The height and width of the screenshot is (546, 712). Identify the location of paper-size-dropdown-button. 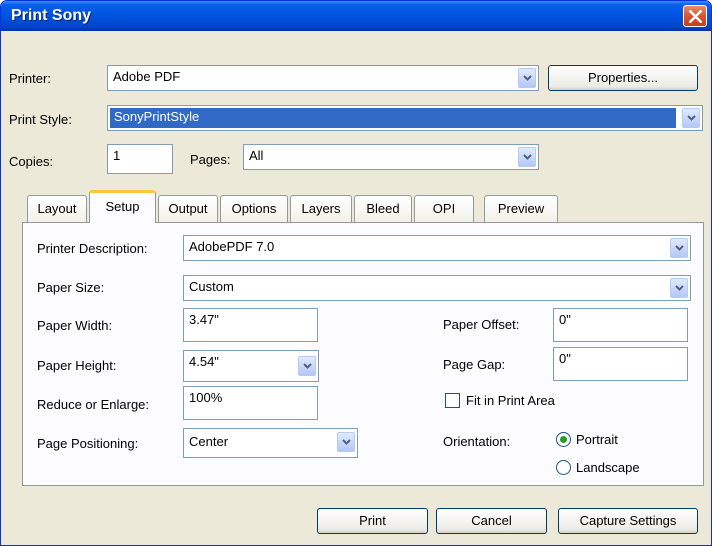
(679, 288).